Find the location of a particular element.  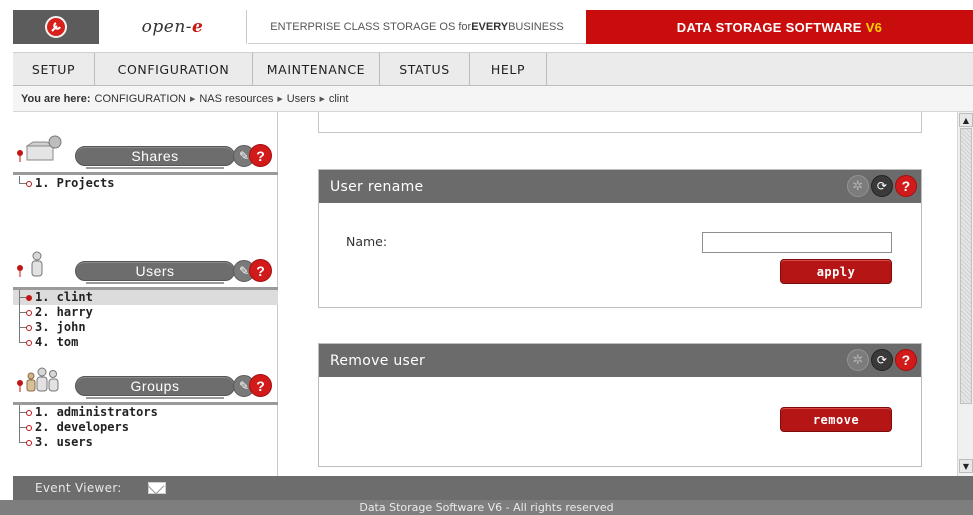

shares-panel-header: Shares ✎ ? is located at coordinates (145, 148).